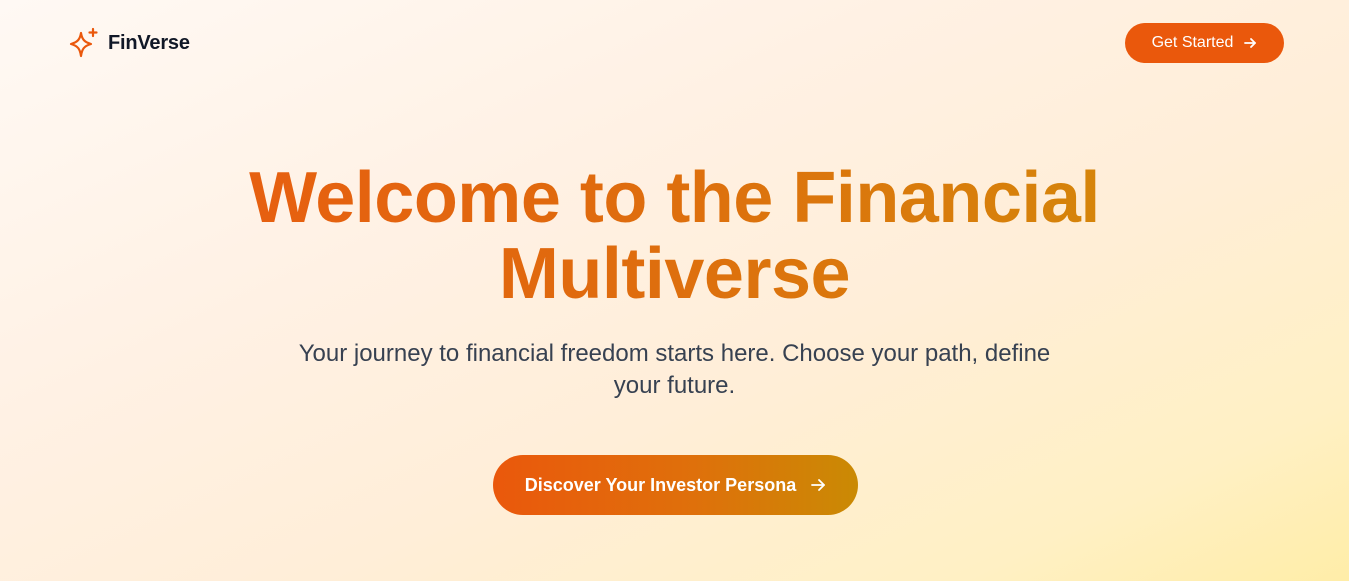 The height and width of the screenshot is (581, 1349). What do you see at coordinates (674, 43) in the screenshot?
I see `top-nav: FinVerse Get Started` at bounding box center [674, 43].